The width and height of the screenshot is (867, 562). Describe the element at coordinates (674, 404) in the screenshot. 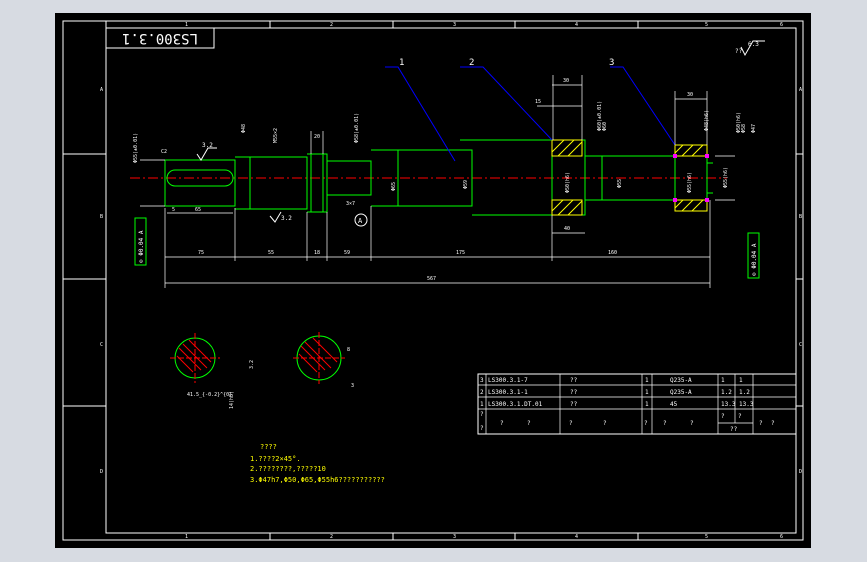

I see `bom-cell: 45` at that location.